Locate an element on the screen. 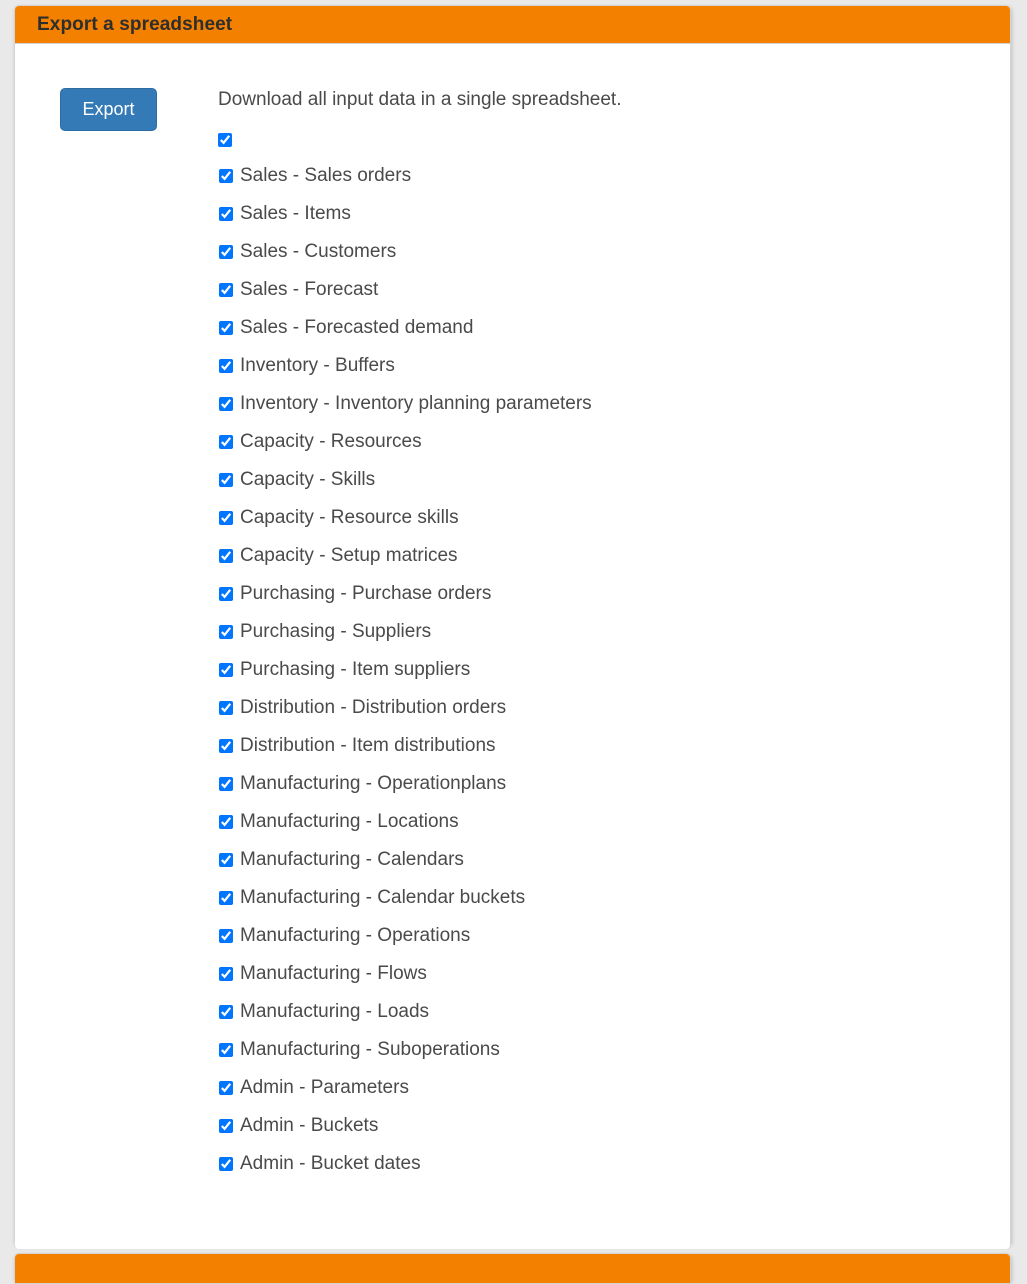 This screenshot has width=1027, height=1284. checklist-row: Sales - Items is located at coordinates (614, 214).